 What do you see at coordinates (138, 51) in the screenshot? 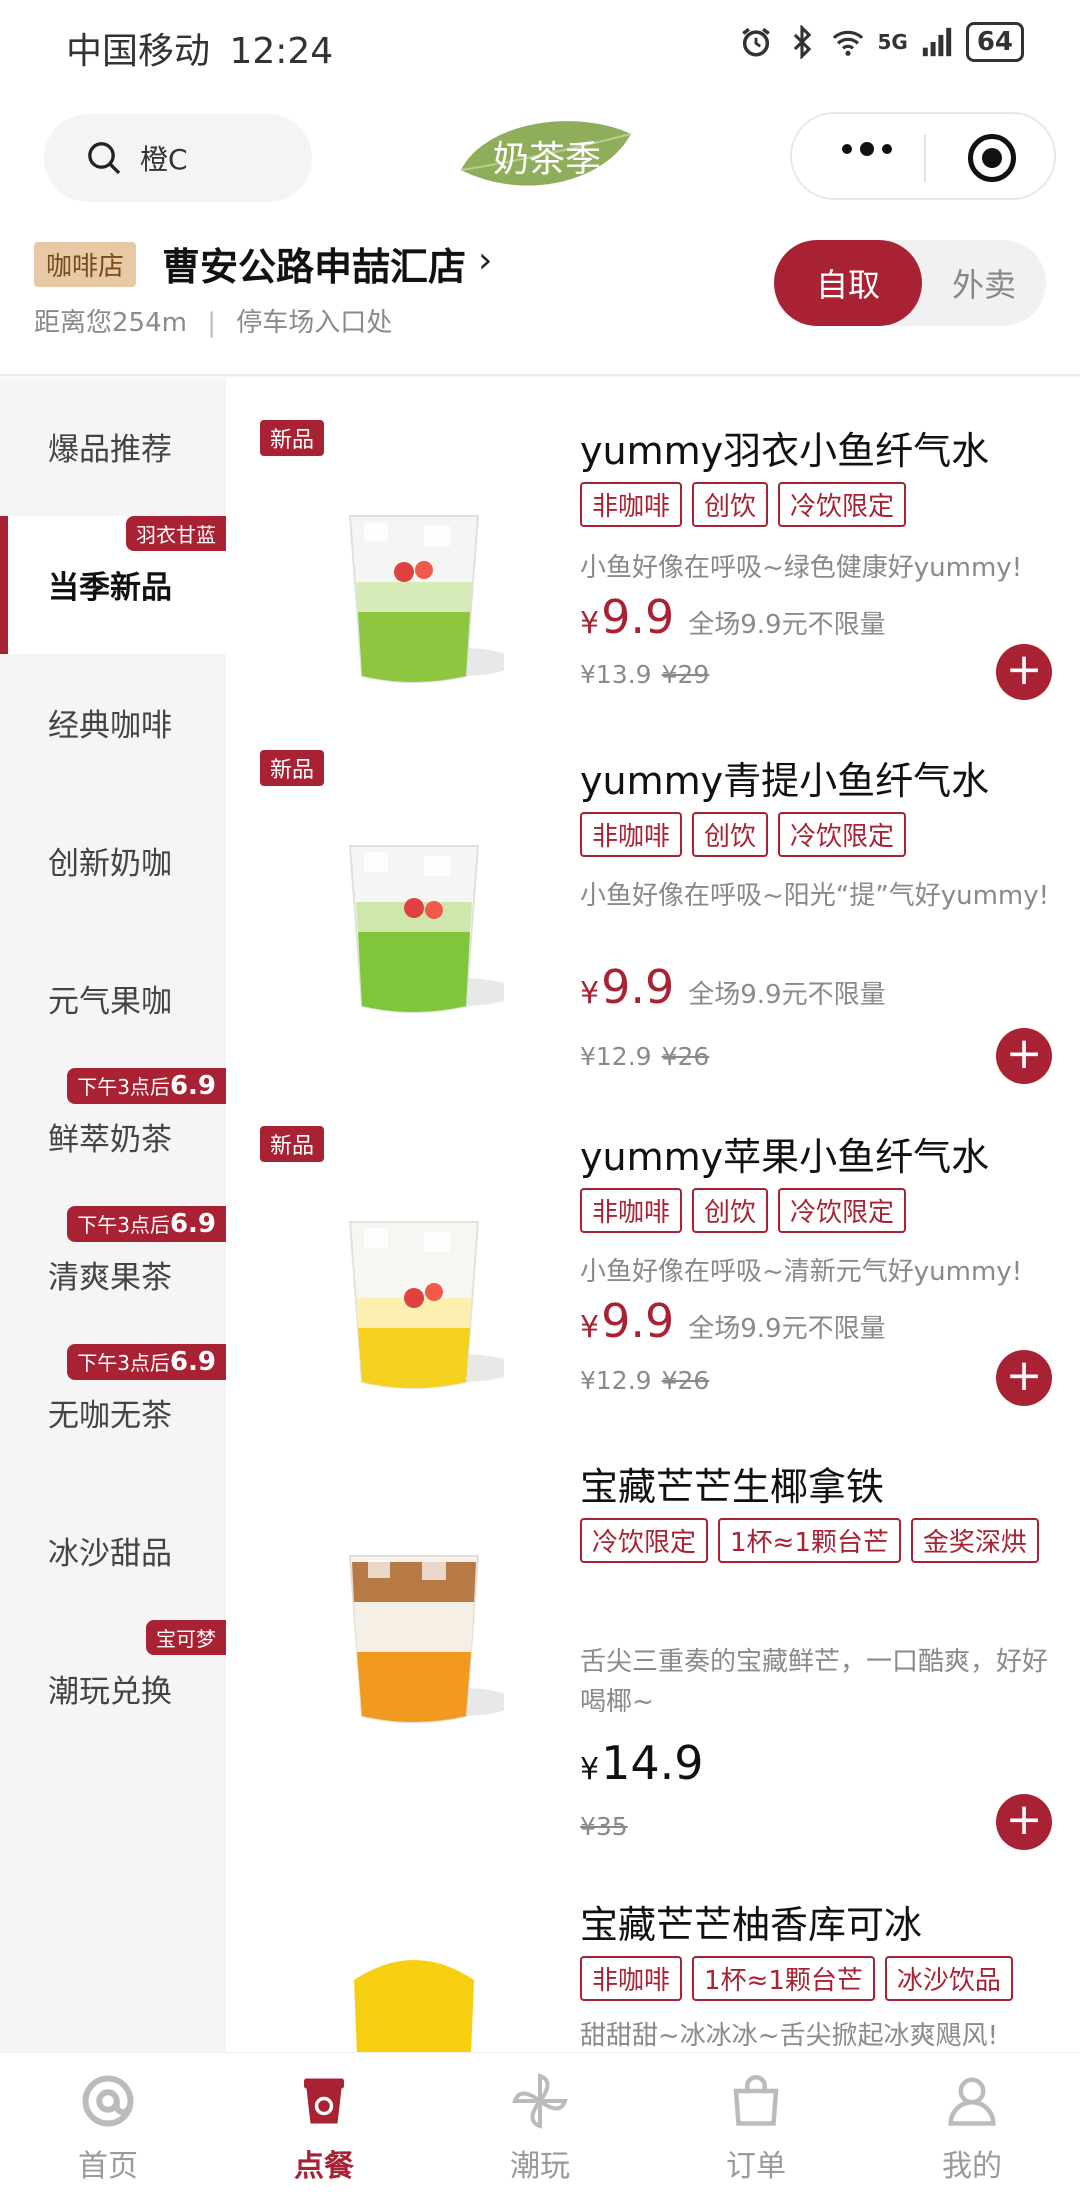
I see `carrier: 中国移动` at bounding box center [138, 51].